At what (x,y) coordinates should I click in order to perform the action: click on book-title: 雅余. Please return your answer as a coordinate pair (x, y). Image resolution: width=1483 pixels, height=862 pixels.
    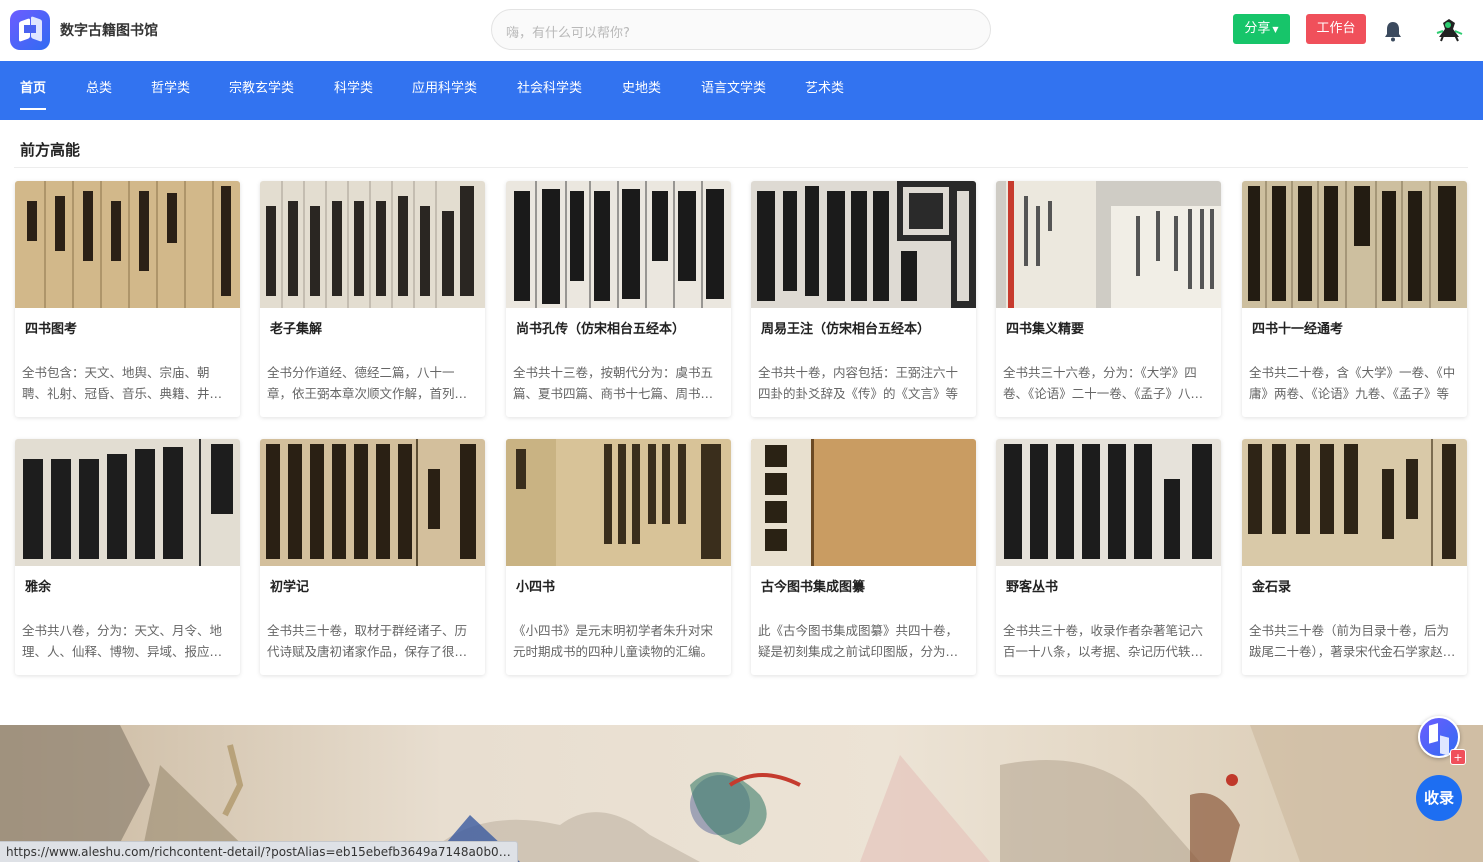
    Looking at the image, I should click on (38, 587).